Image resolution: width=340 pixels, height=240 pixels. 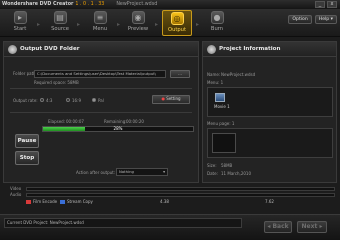 What do you see at coordinates (20, 29) in the screenshot?
I see `step-start-label: Start` at bounding box center [20, 29].